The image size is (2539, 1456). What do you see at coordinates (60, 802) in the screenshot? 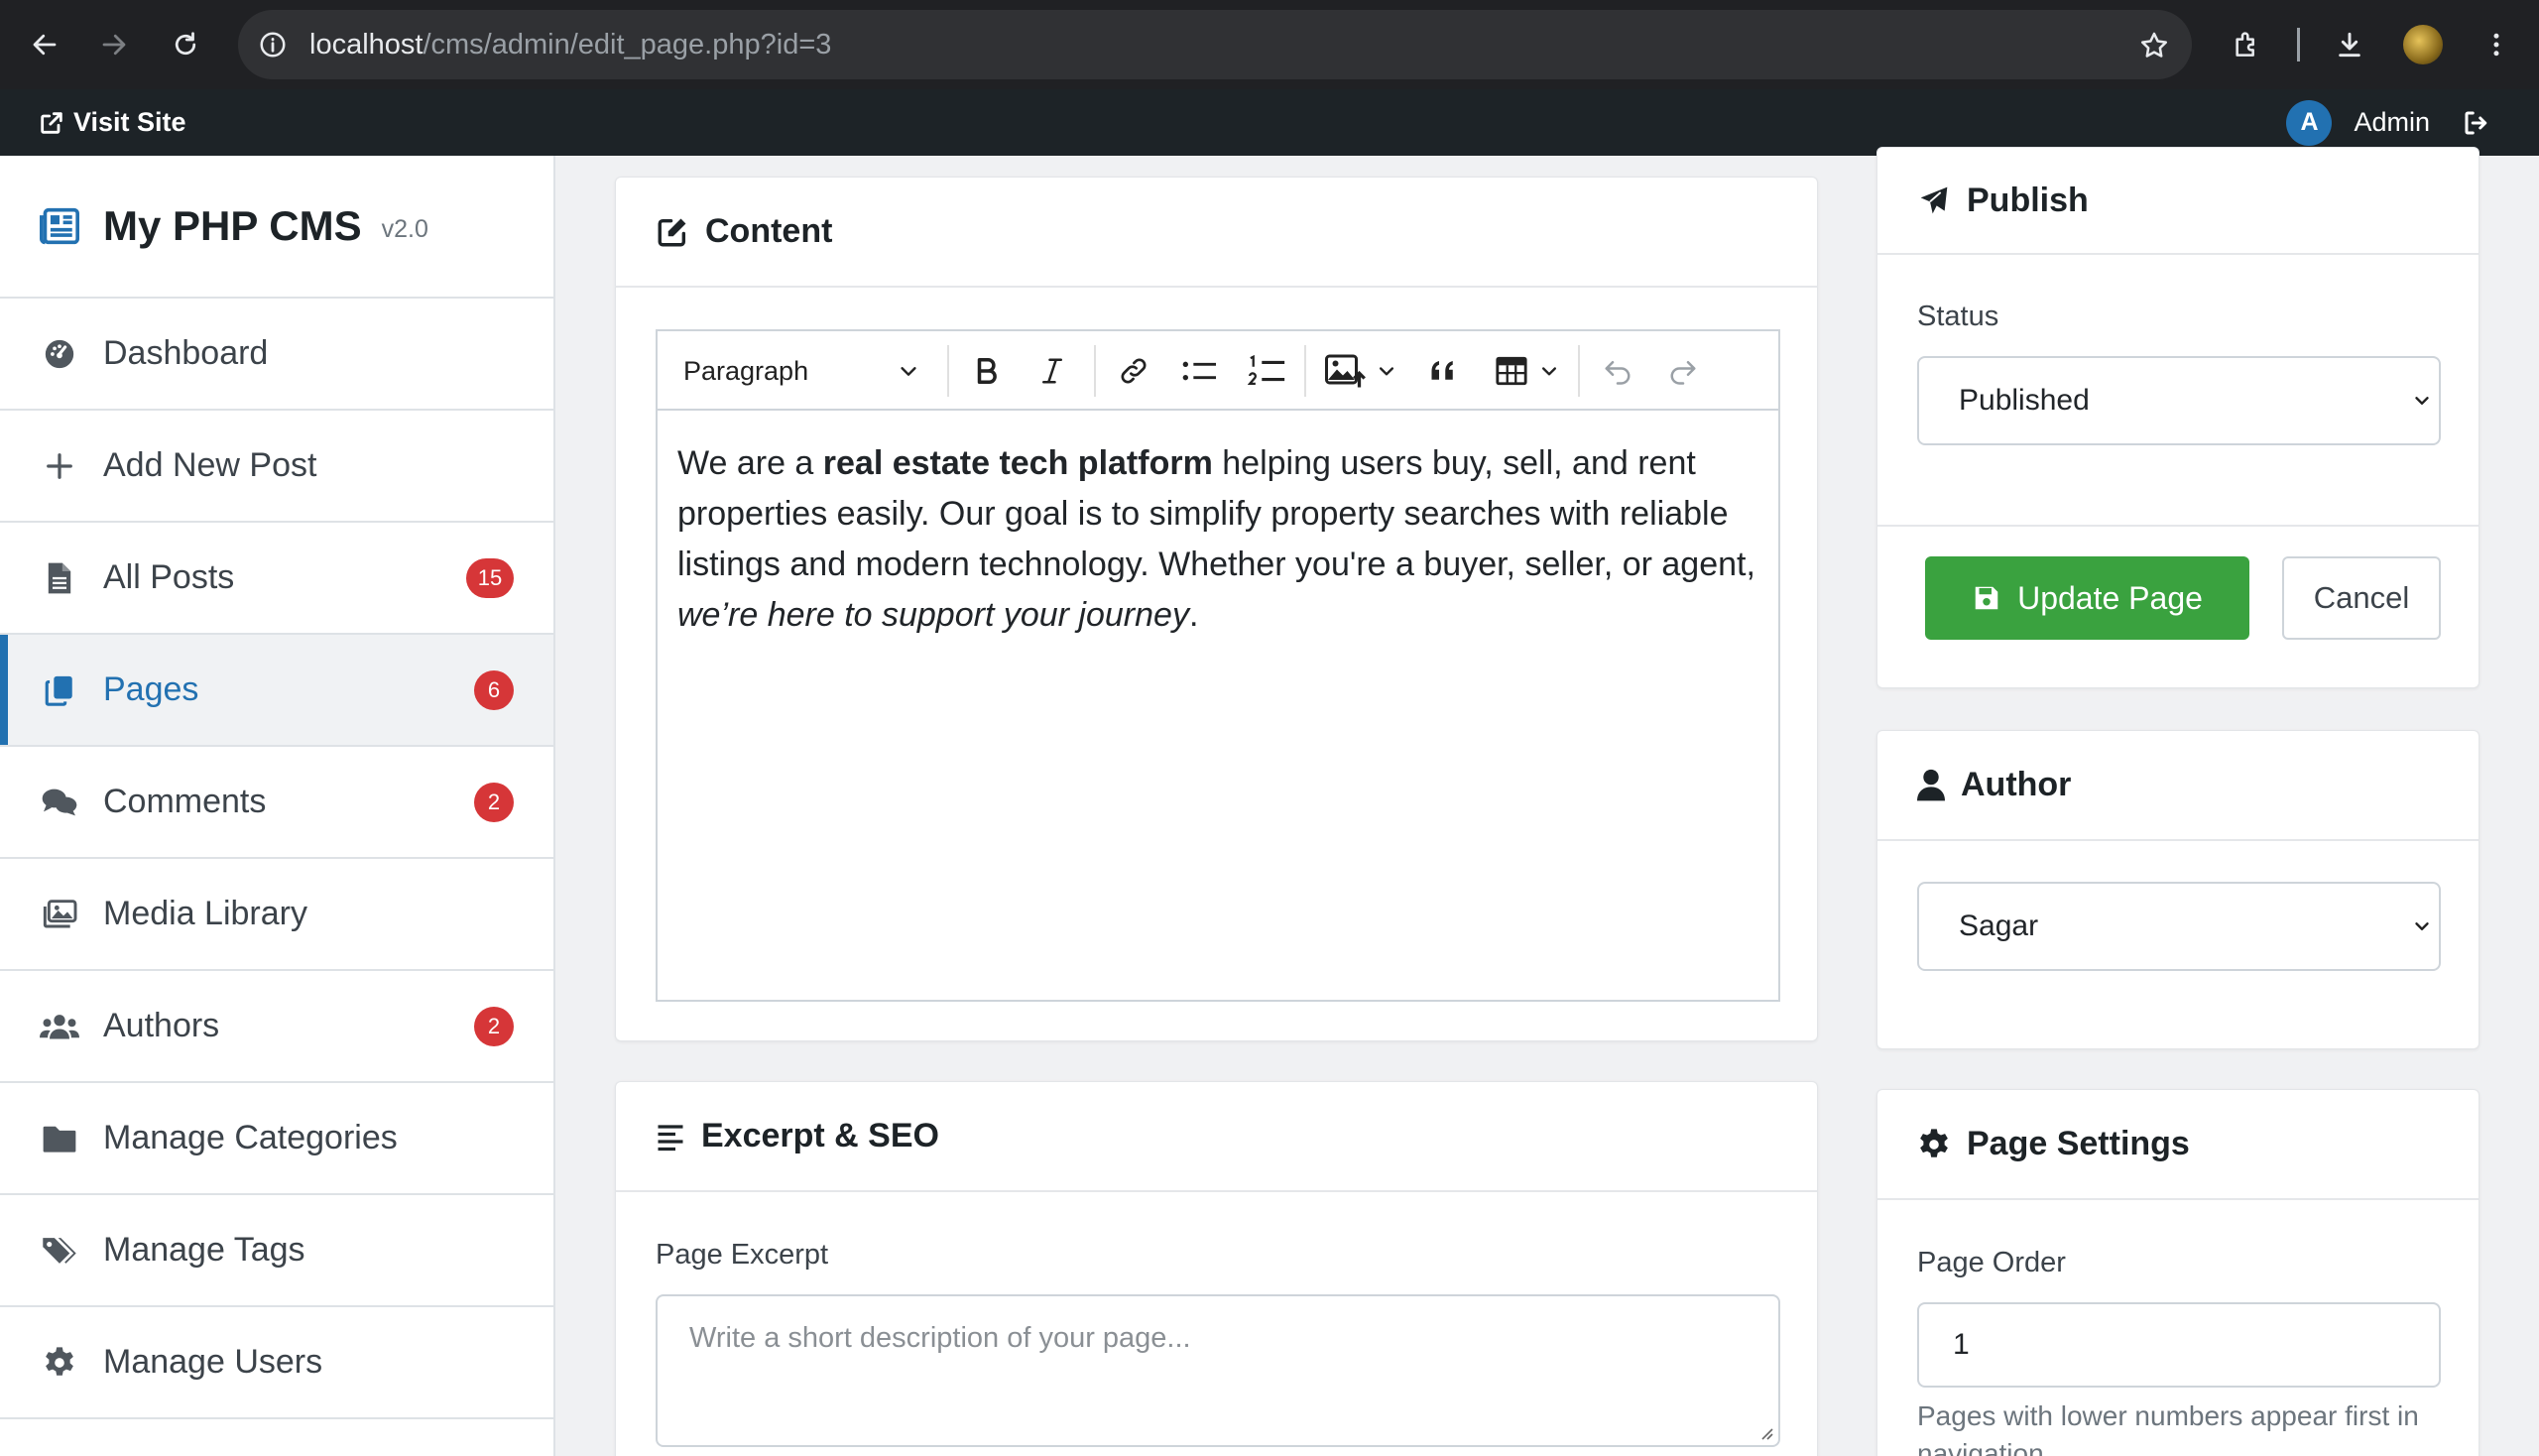
I see `comments-icon` at bounding box center [60, 802].